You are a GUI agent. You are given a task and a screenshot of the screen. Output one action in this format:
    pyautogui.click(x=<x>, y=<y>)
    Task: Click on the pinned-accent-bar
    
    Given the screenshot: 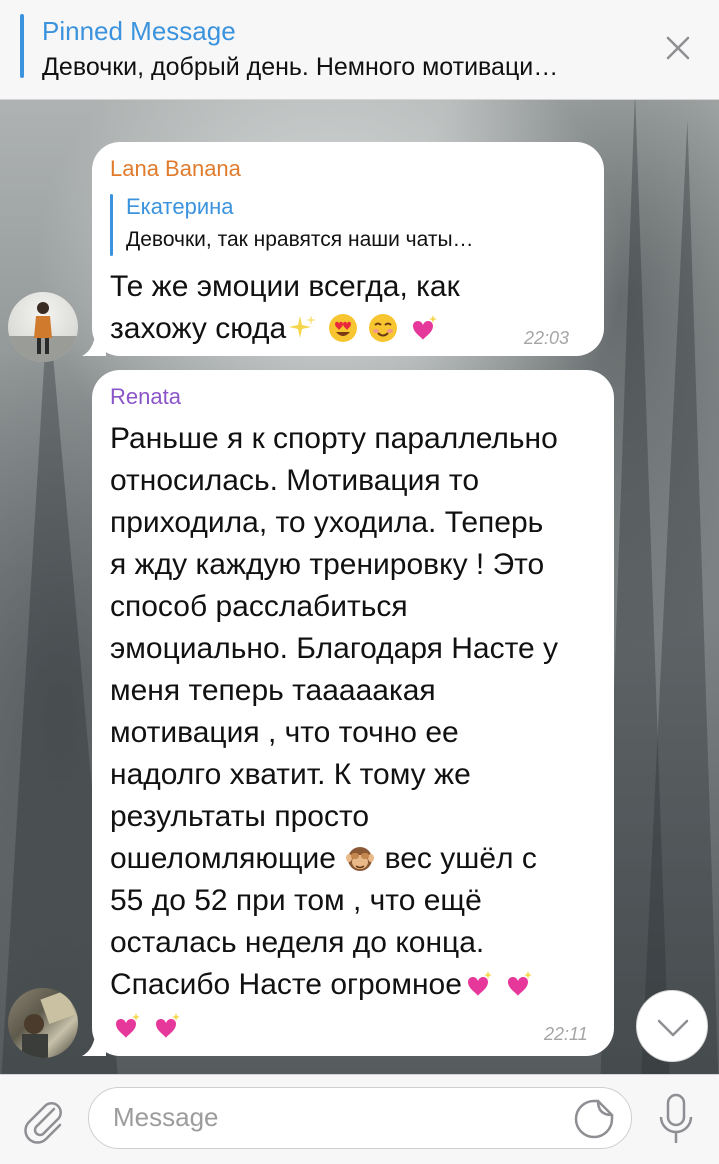 What is the action you would take?
    pyautogui.click(x=22, y=46)
    